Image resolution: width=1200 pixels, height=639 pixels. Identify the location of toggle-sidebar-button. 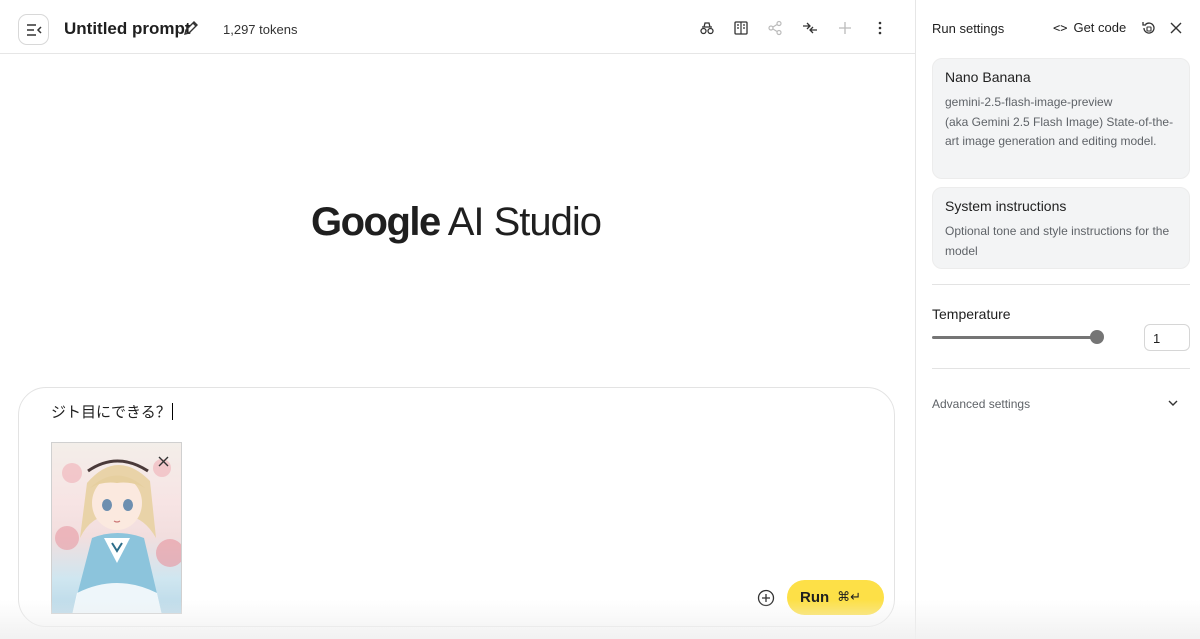
(33, 29).